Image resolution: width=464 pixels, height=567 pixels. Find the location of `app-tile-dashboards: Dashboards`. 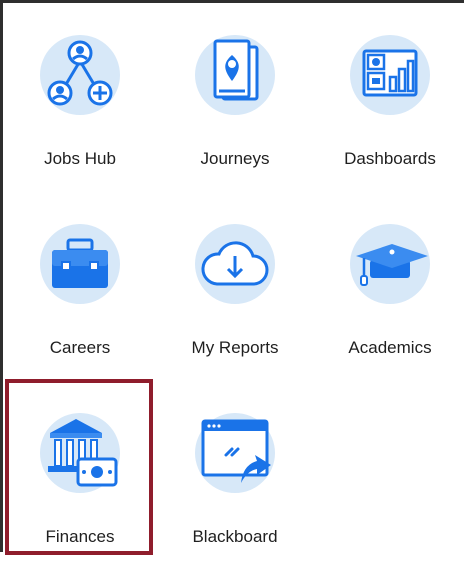

app-tile-dashboards: Dashboards is located at coordinates (389, 96).